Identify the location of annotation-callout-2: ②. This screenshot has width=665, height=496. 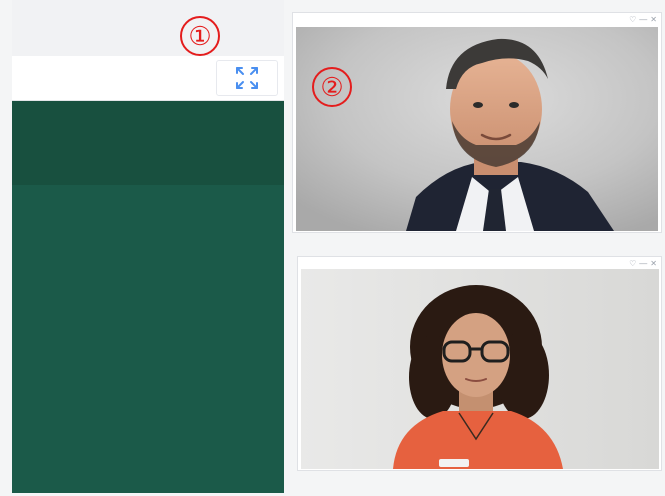
(332, 87).